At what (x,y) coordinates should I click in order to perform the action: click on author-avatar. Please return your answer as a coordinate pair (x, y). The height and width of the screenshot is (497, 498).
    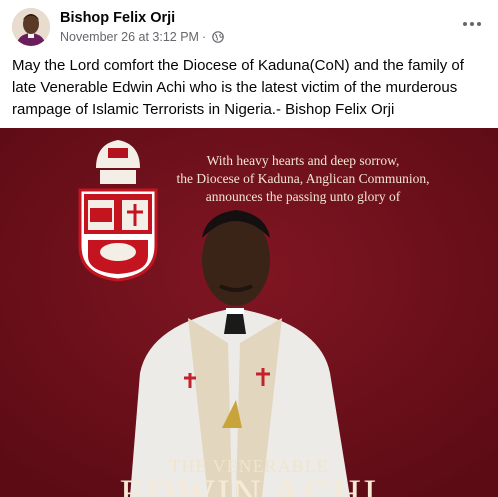
    Looking at the image, I should click on (31, 27).